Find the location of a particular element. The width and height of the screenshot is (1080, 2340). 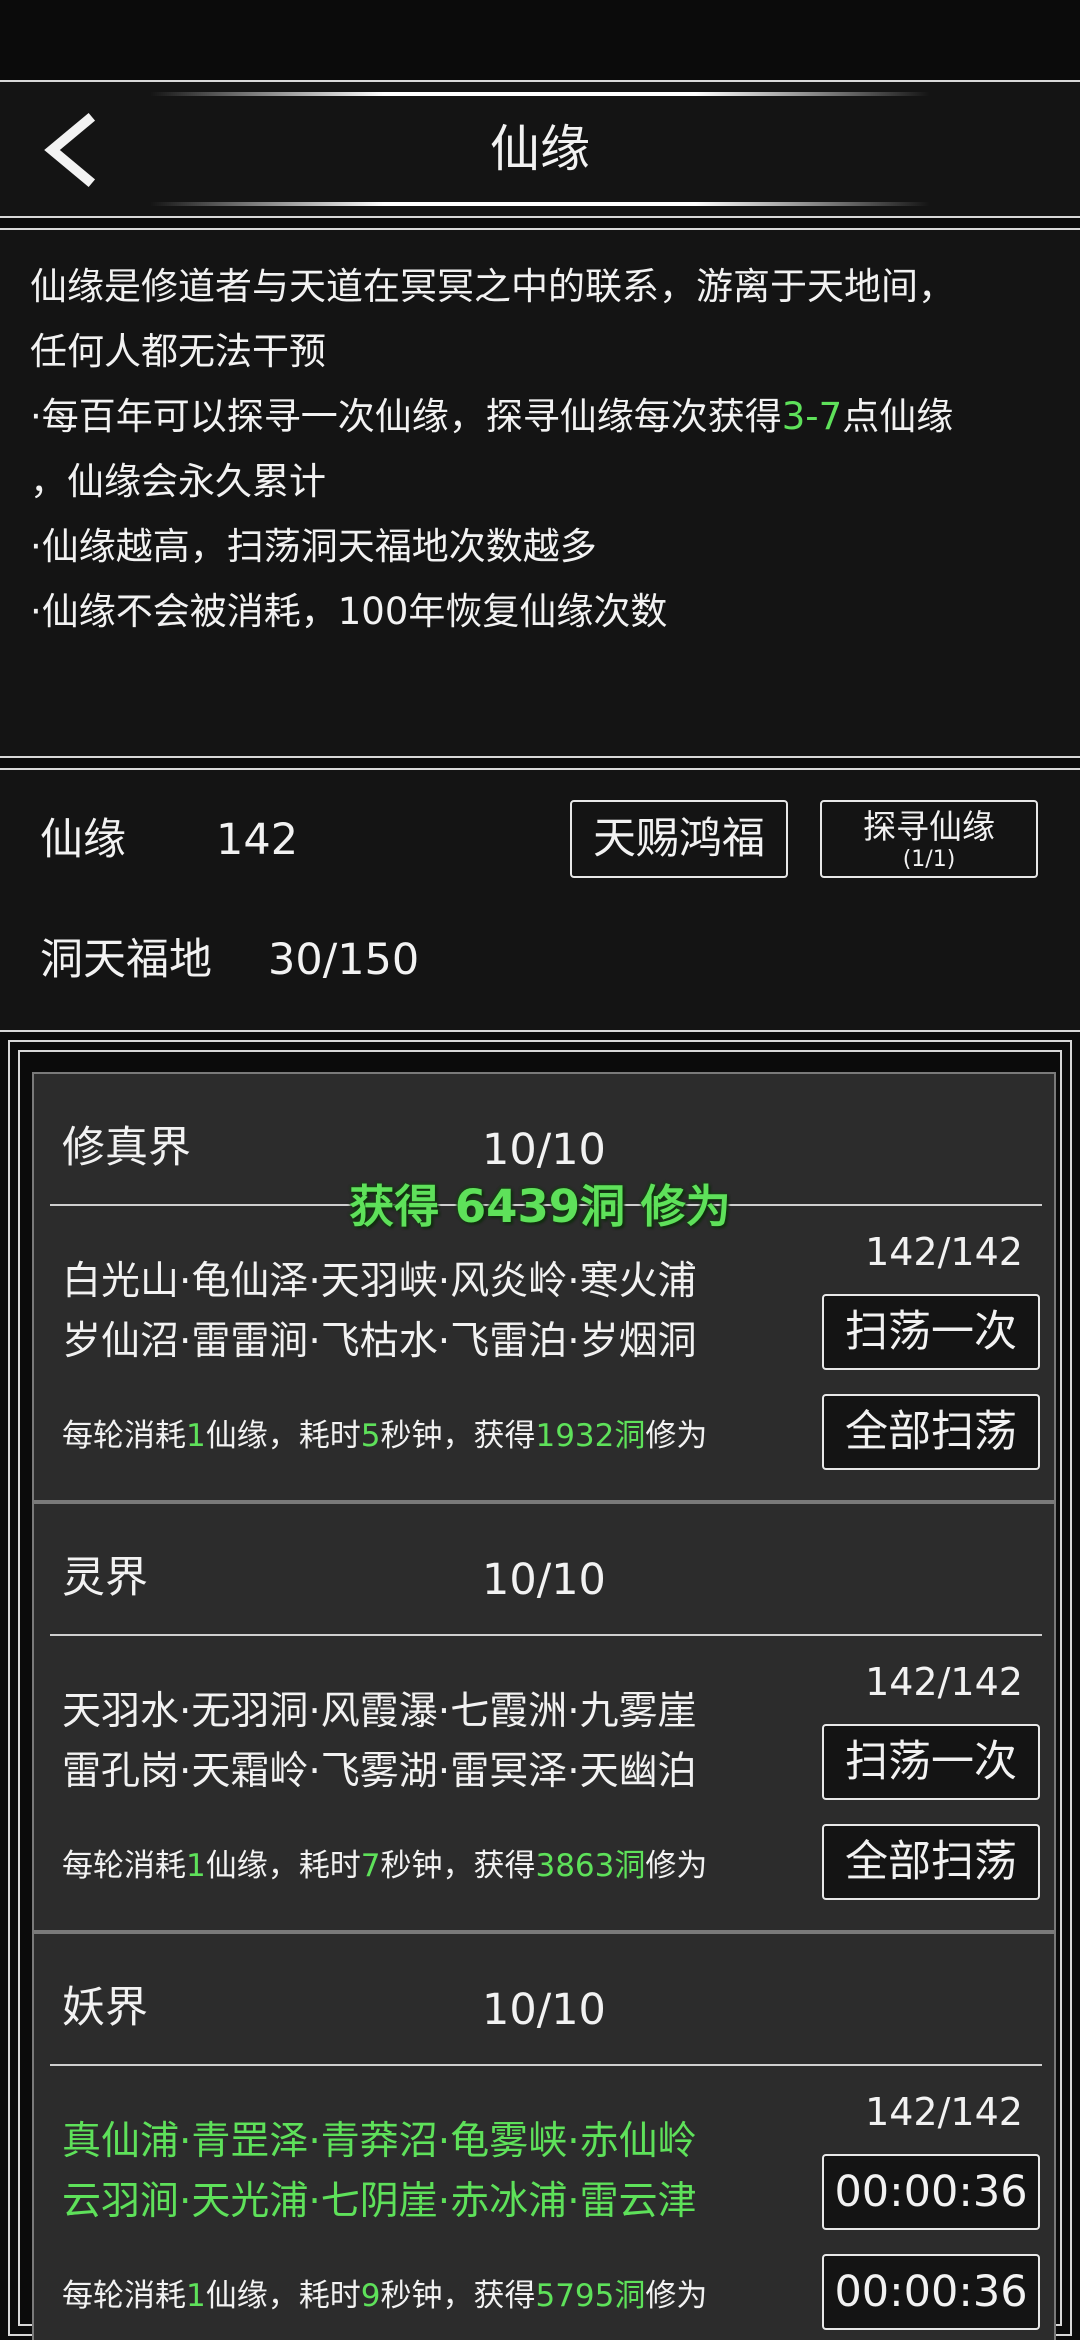

realm-name: 灵界 is located at coordinates (105, 1578).